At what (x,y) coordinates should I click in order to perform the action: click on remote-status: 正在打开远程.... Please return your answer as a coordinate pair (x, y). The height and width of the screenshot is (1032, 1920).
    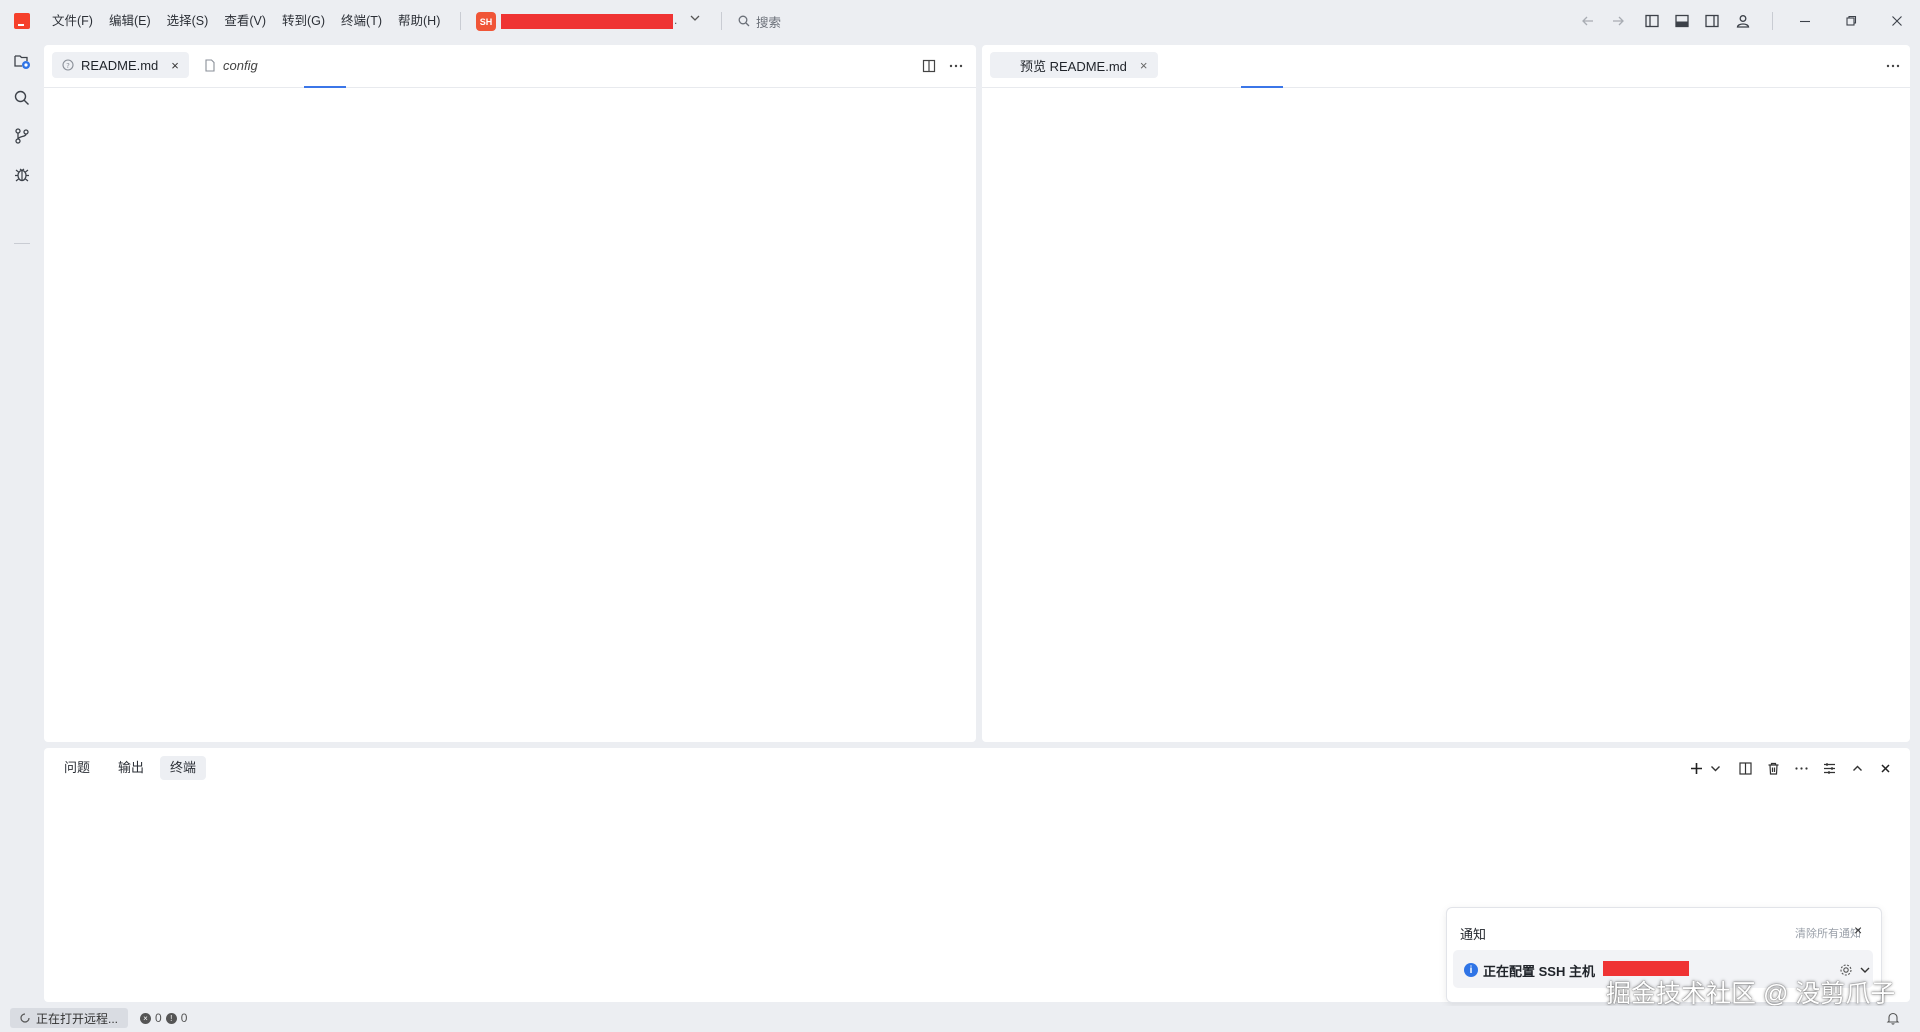
    Looking at the image, I should click on (69, 1018).